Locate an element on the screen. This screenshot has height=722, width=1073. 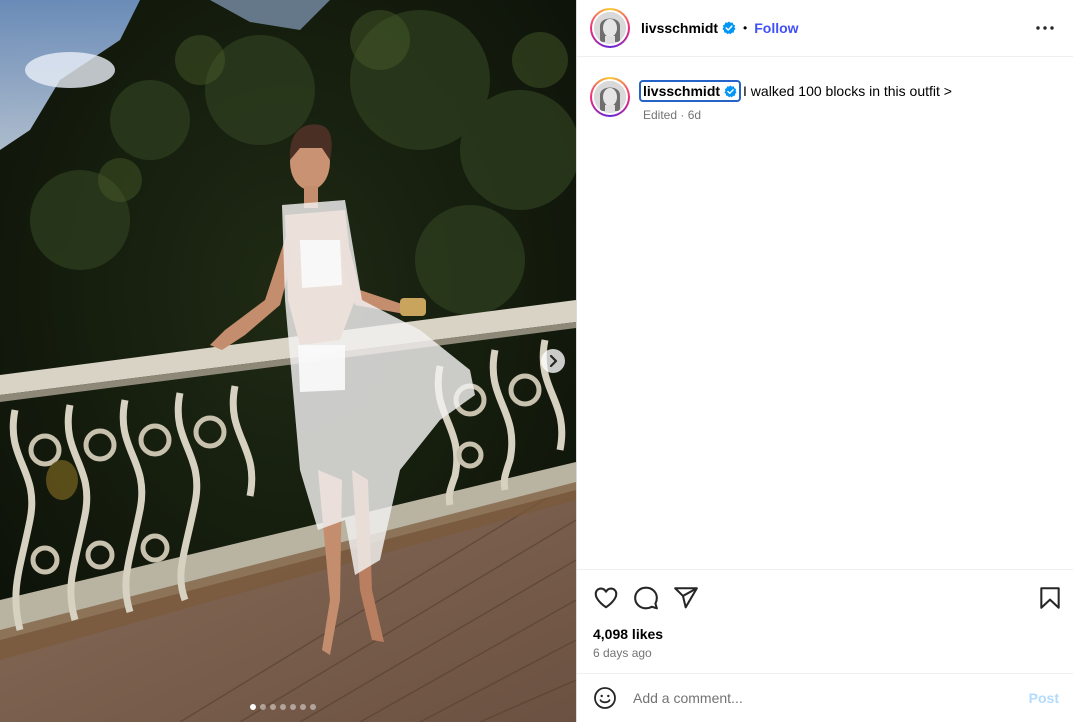
more-options-button is located at coordinates (1045, 28).